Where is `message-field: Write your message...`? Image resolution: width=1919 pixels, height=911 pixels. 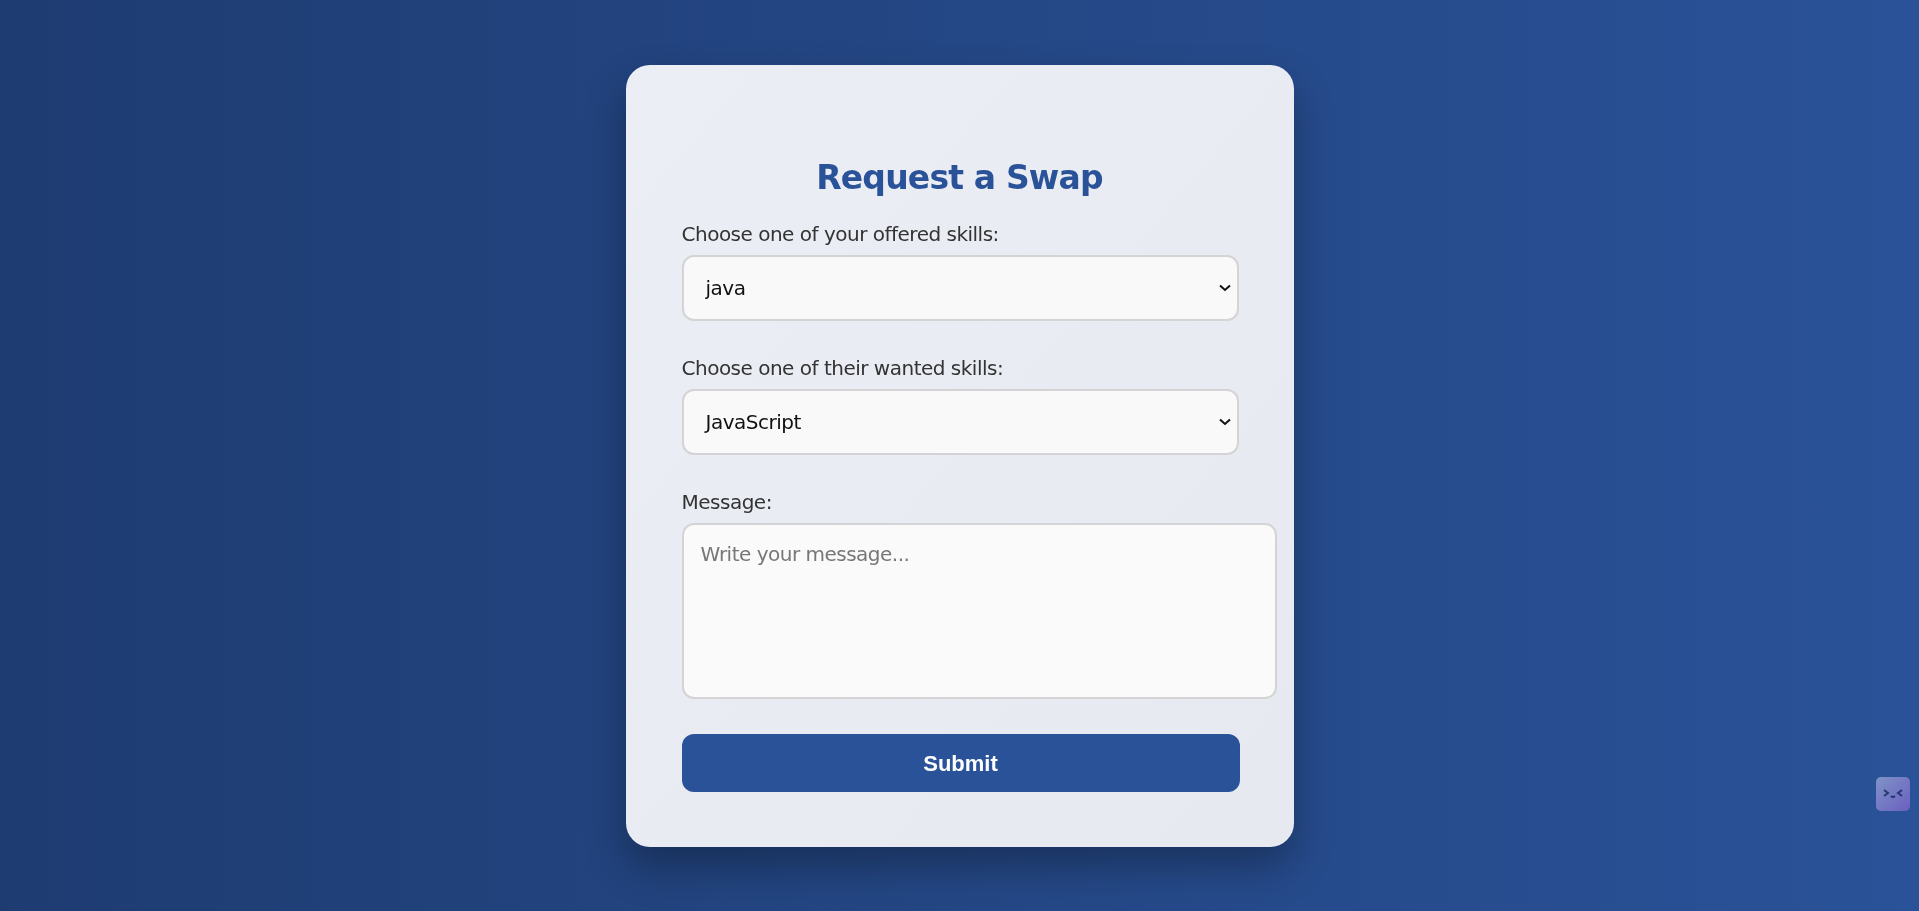 message-field: Write your message... is located at coordinates (979, 611).